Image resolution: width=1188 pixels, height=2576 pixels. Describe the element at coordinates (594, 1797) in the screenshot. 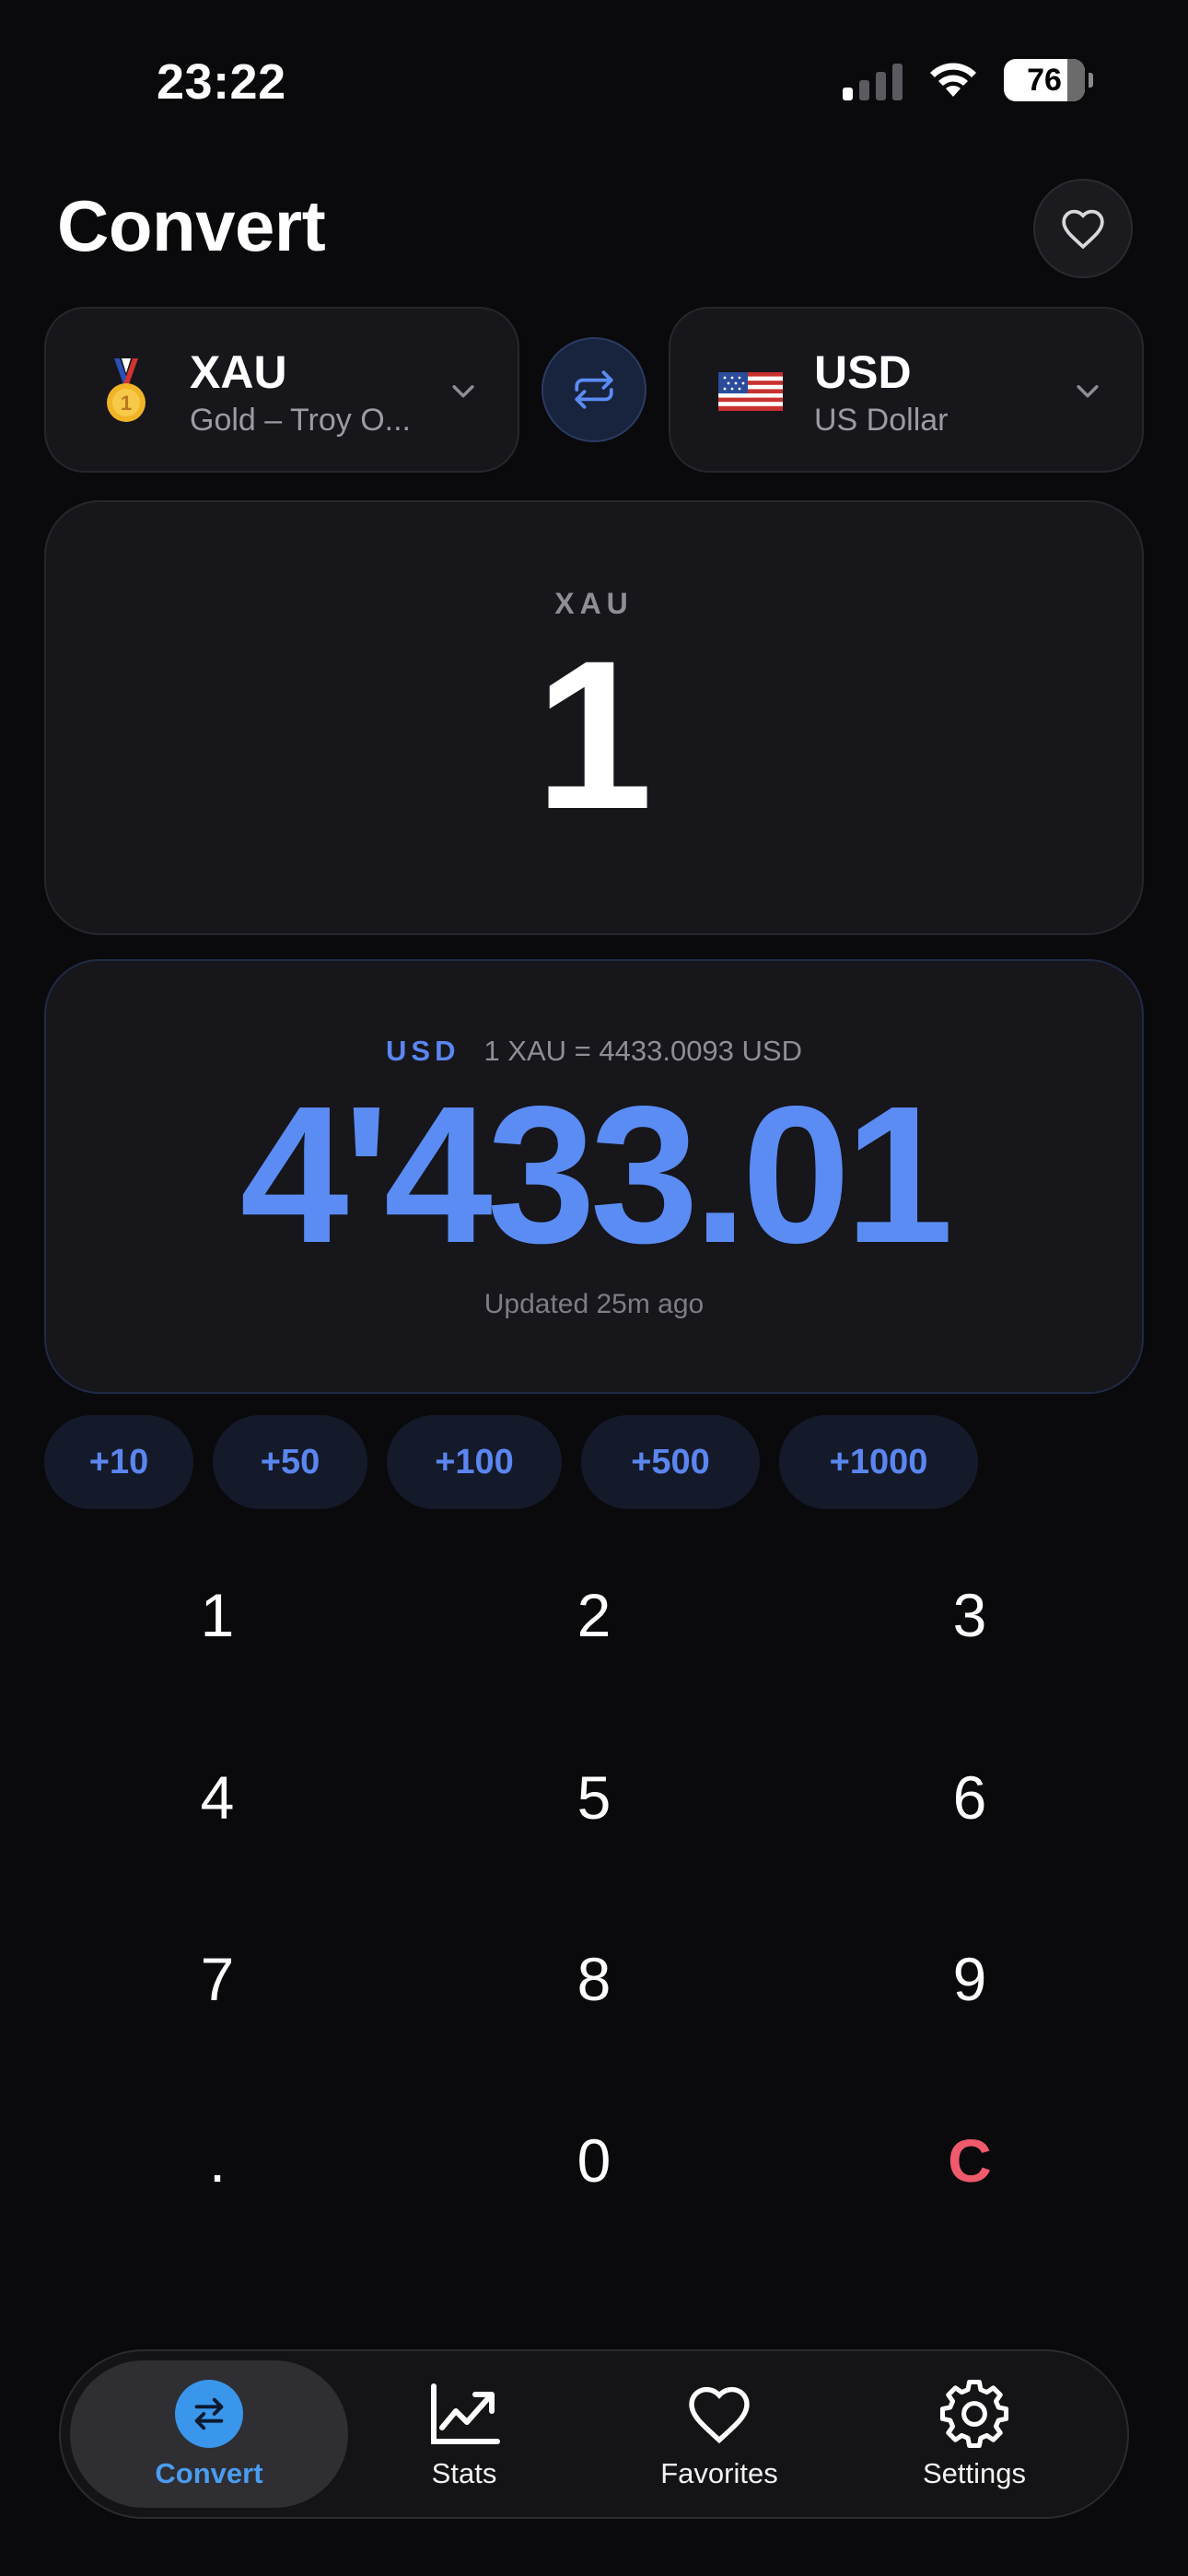

I see `key-5: 5` at that location.